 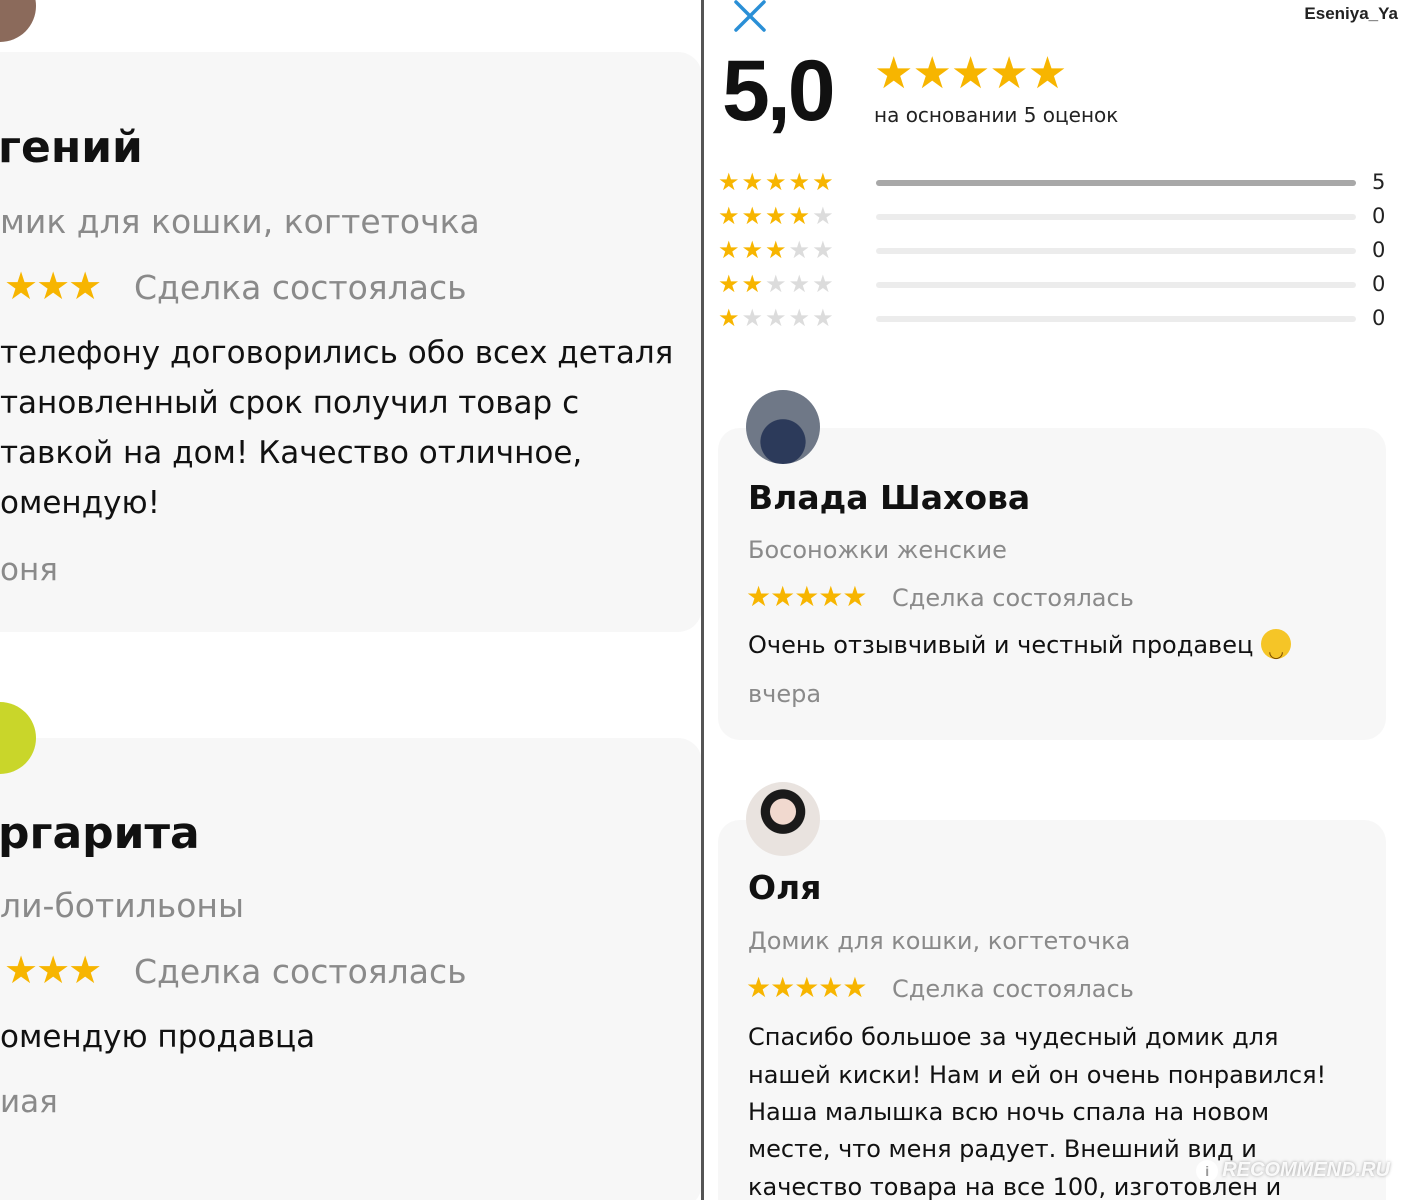 I want to click on watermark: i RECOMMEND.RU, so click(x=1293, y=1170).